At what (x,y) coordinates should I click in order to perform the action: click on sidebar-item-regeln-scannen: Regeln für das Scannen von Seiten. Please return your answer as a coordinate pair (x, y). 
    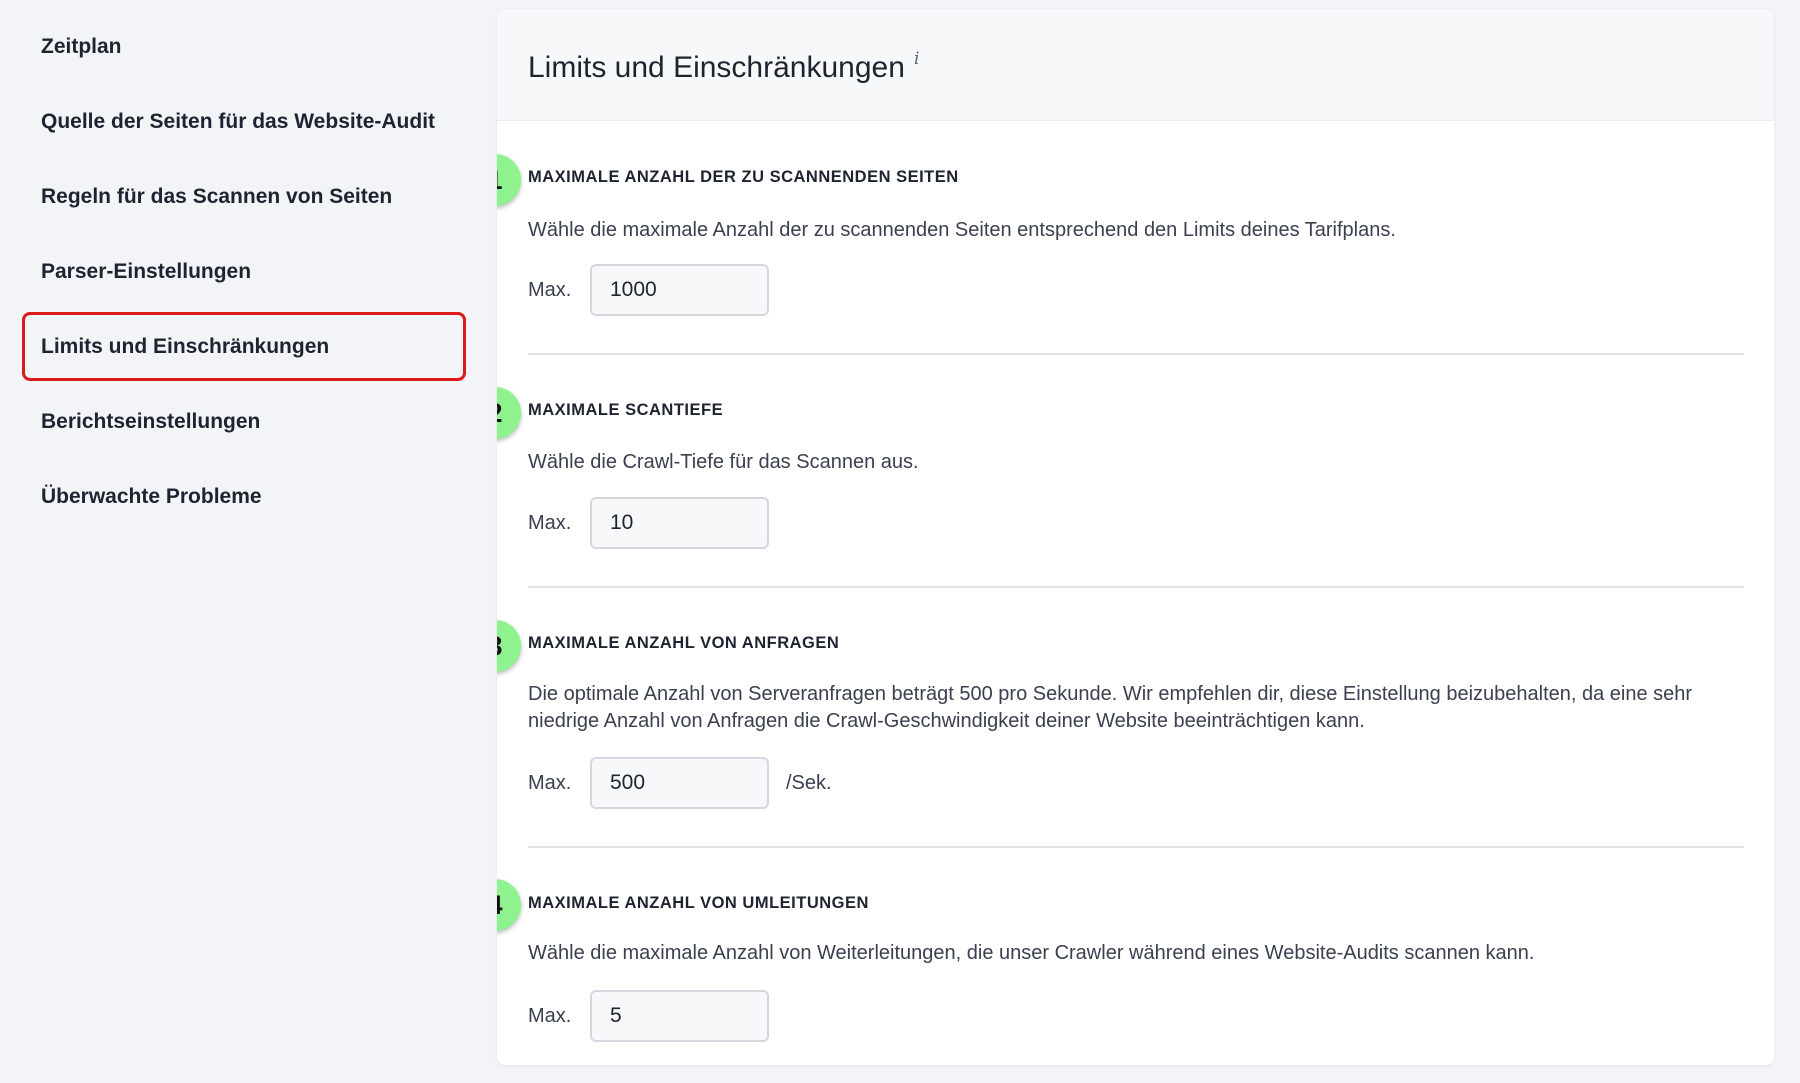
    Looking at the image, I should click on (244, 196).